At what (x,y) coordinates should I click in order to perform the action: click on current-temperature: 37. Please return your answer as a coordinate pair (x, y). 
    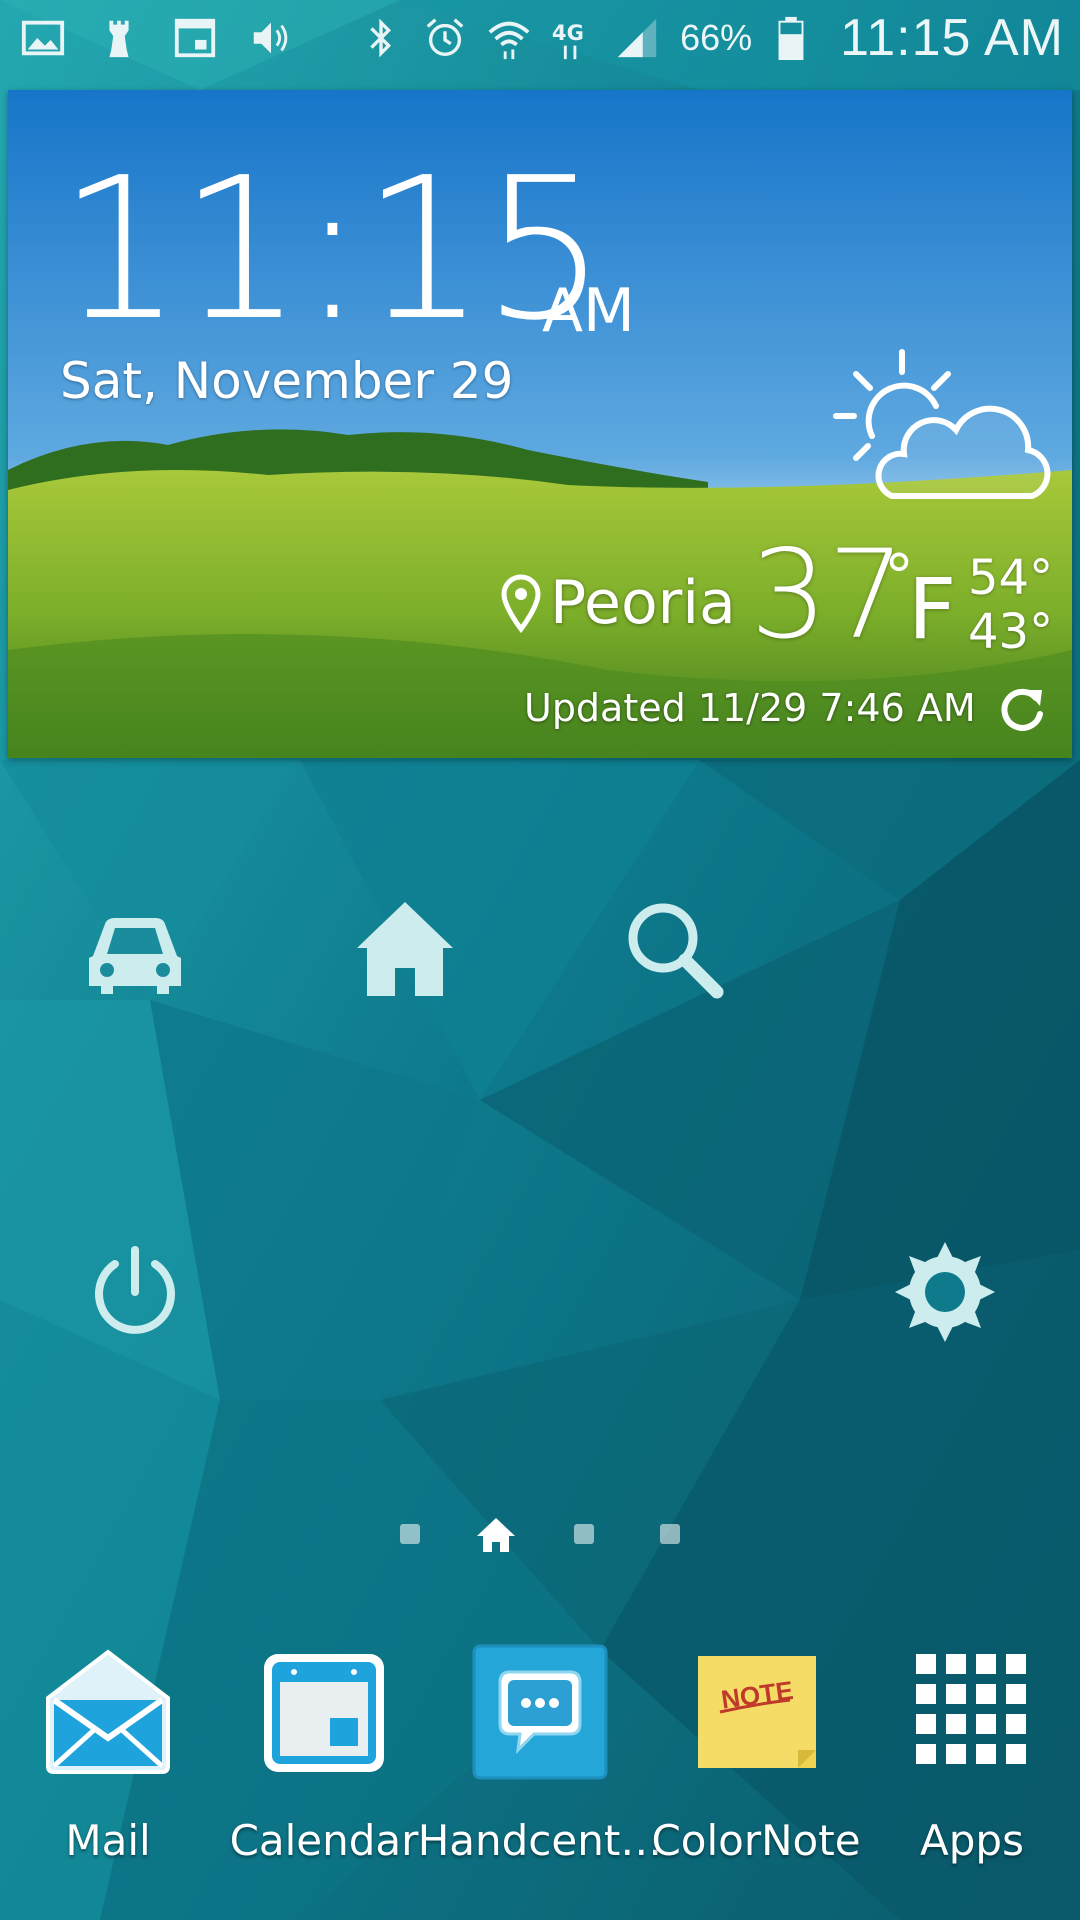
    Looking at the image, I should click on (828, 595).